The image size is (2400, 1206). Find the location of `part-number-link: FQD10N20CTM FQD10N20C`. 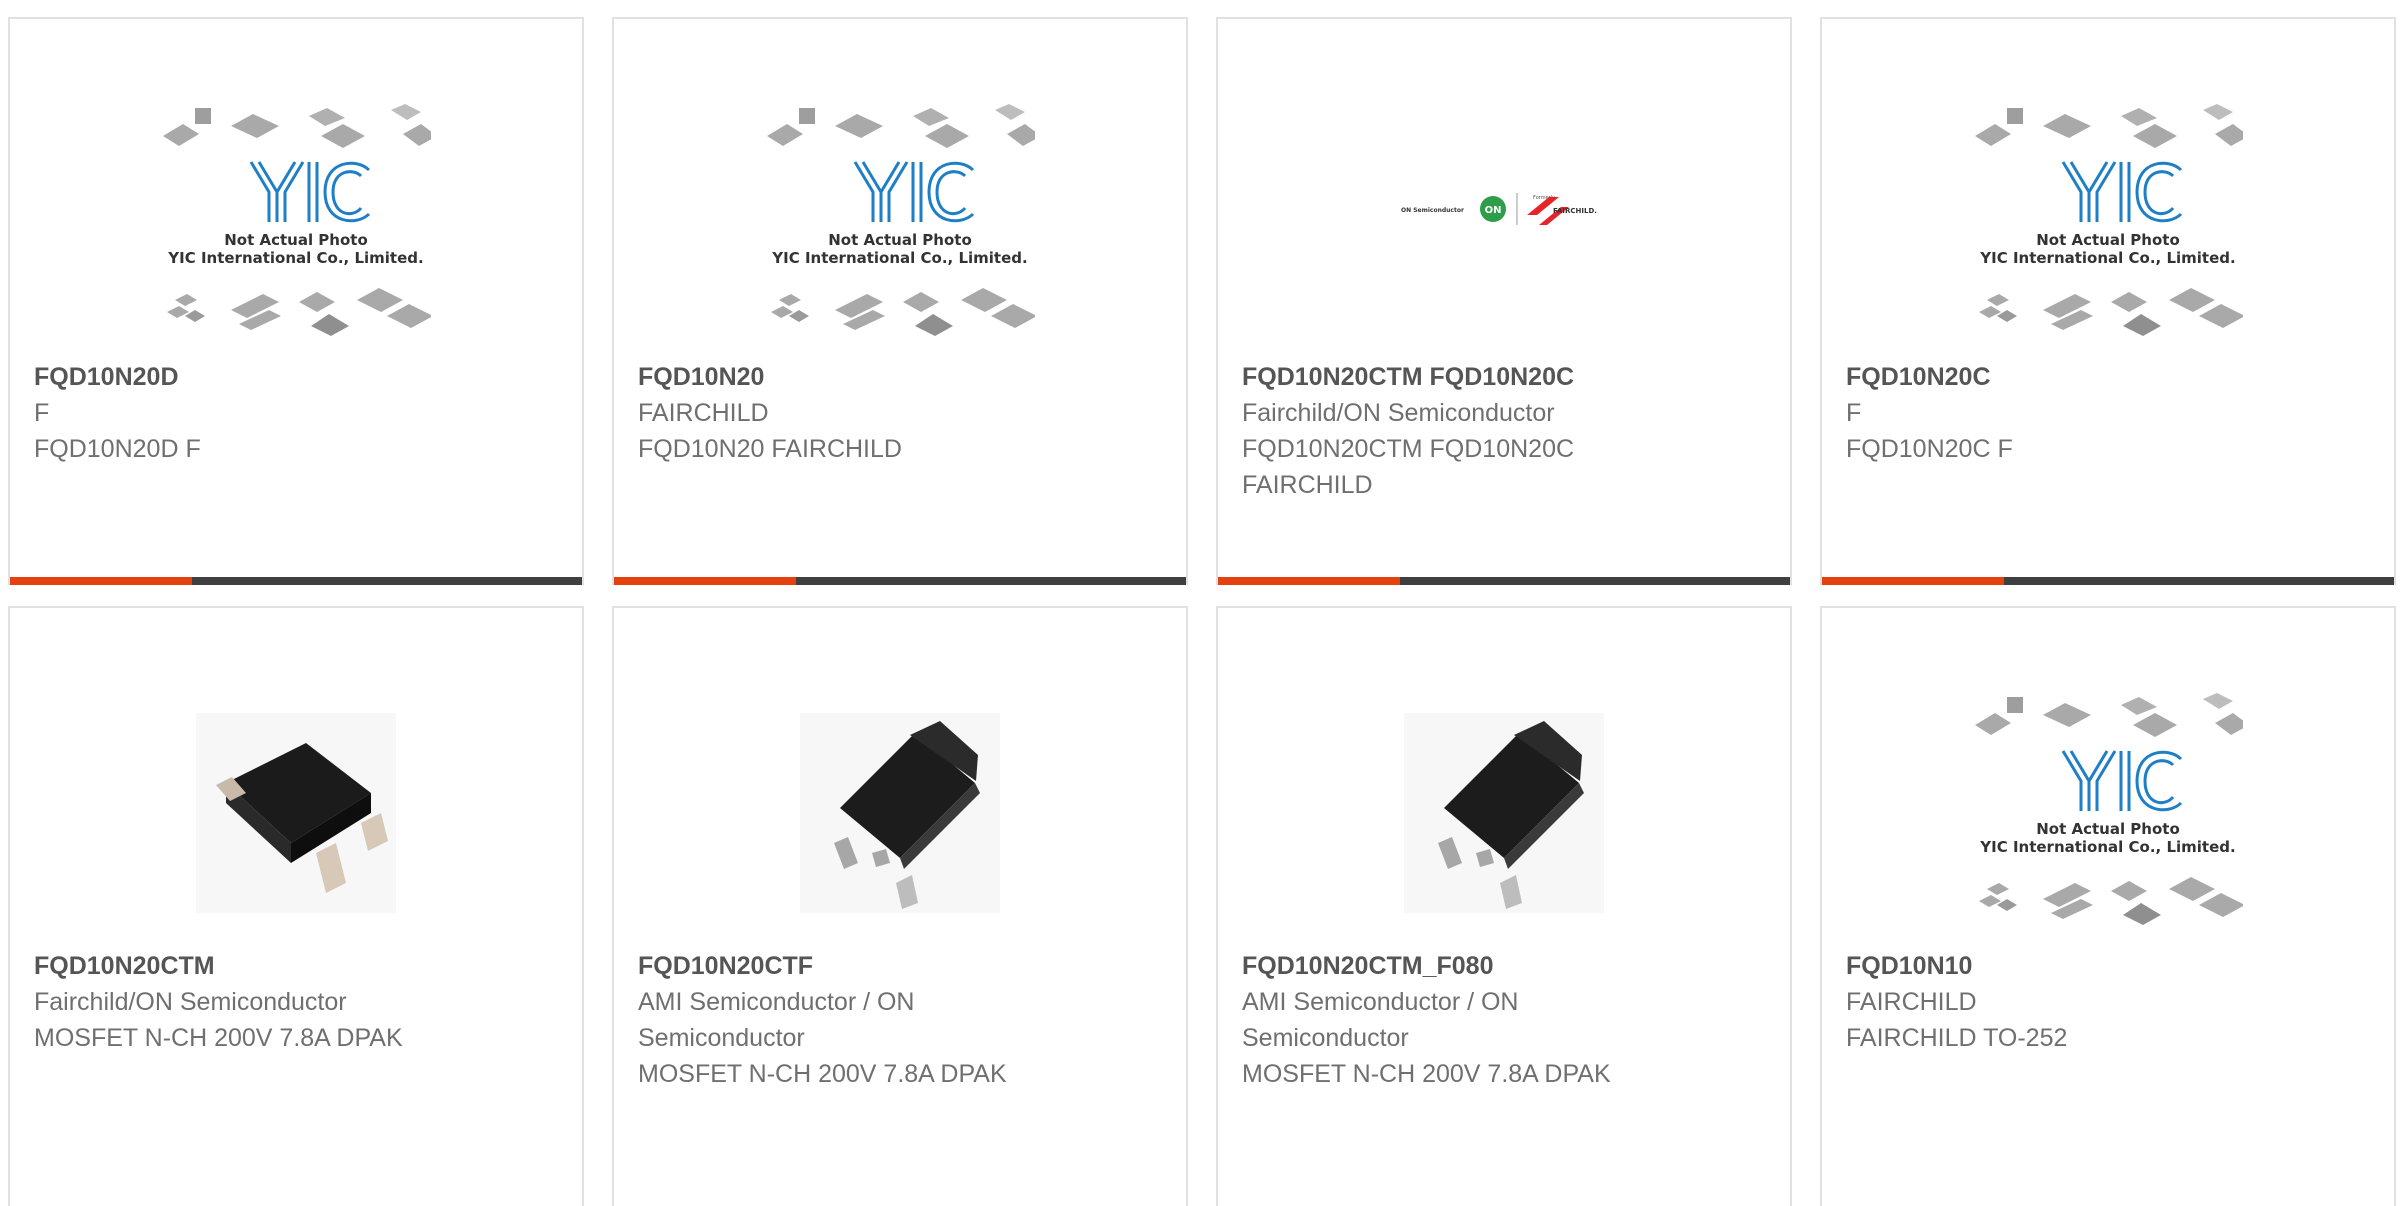

part-number-link: FQD10N20CTM FQD10N20C is located at coordinates (1502, 377).